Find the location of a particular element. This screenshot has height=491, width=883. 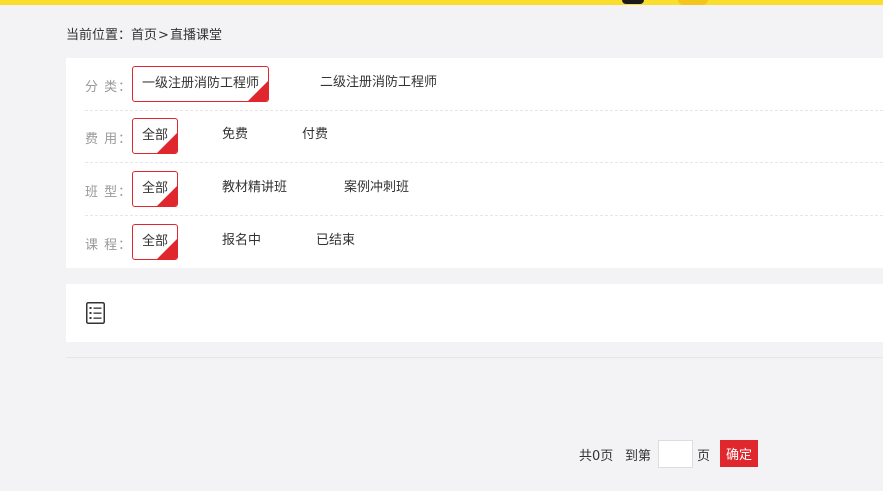

filter-option-label: 二级注册消防工程师 is located at coordinates (379, 82).